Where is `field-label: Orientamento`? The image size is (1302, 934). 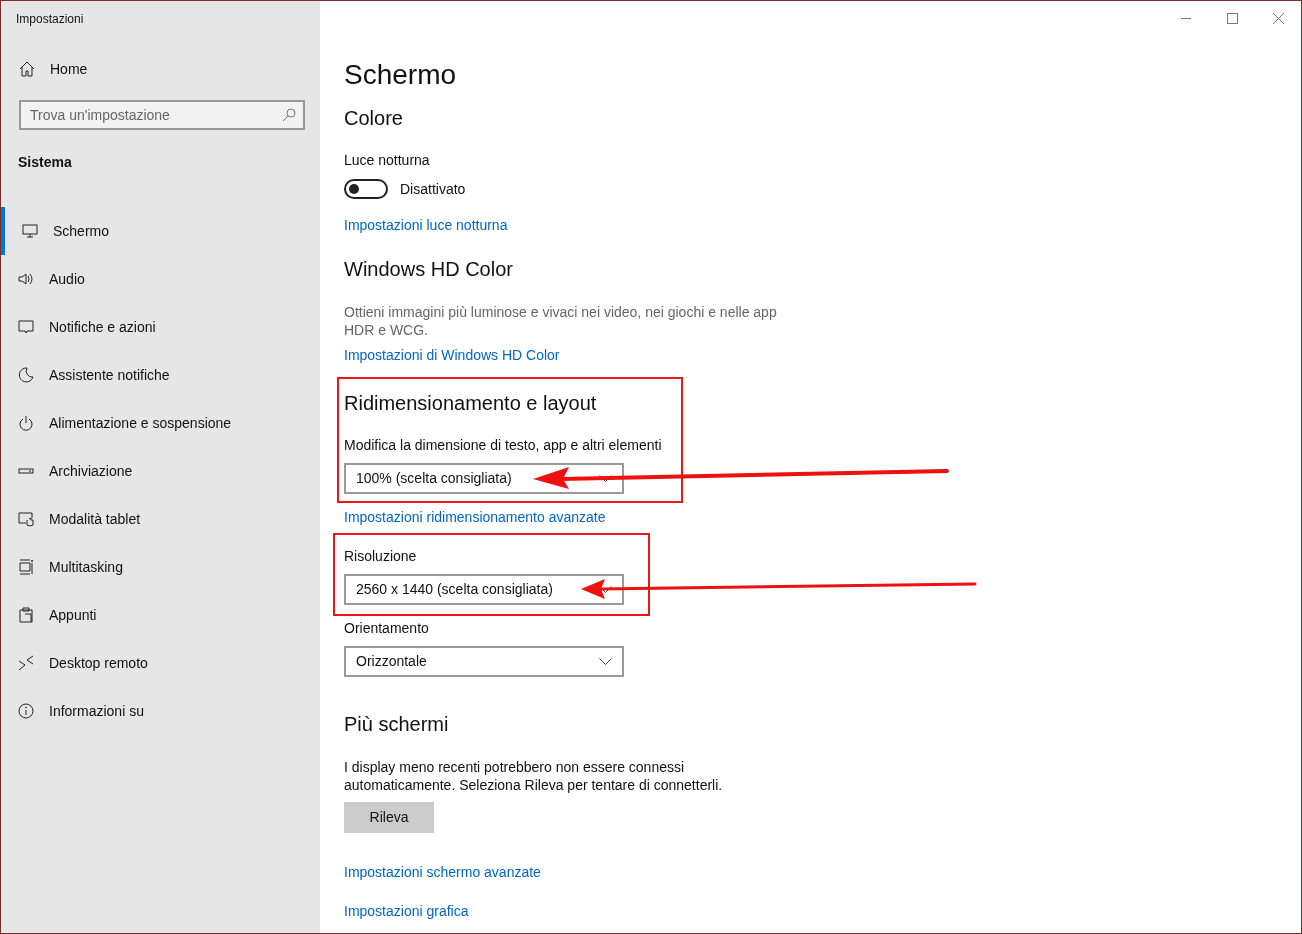
field-label: Orientamento is located at coordinates (386, 628).